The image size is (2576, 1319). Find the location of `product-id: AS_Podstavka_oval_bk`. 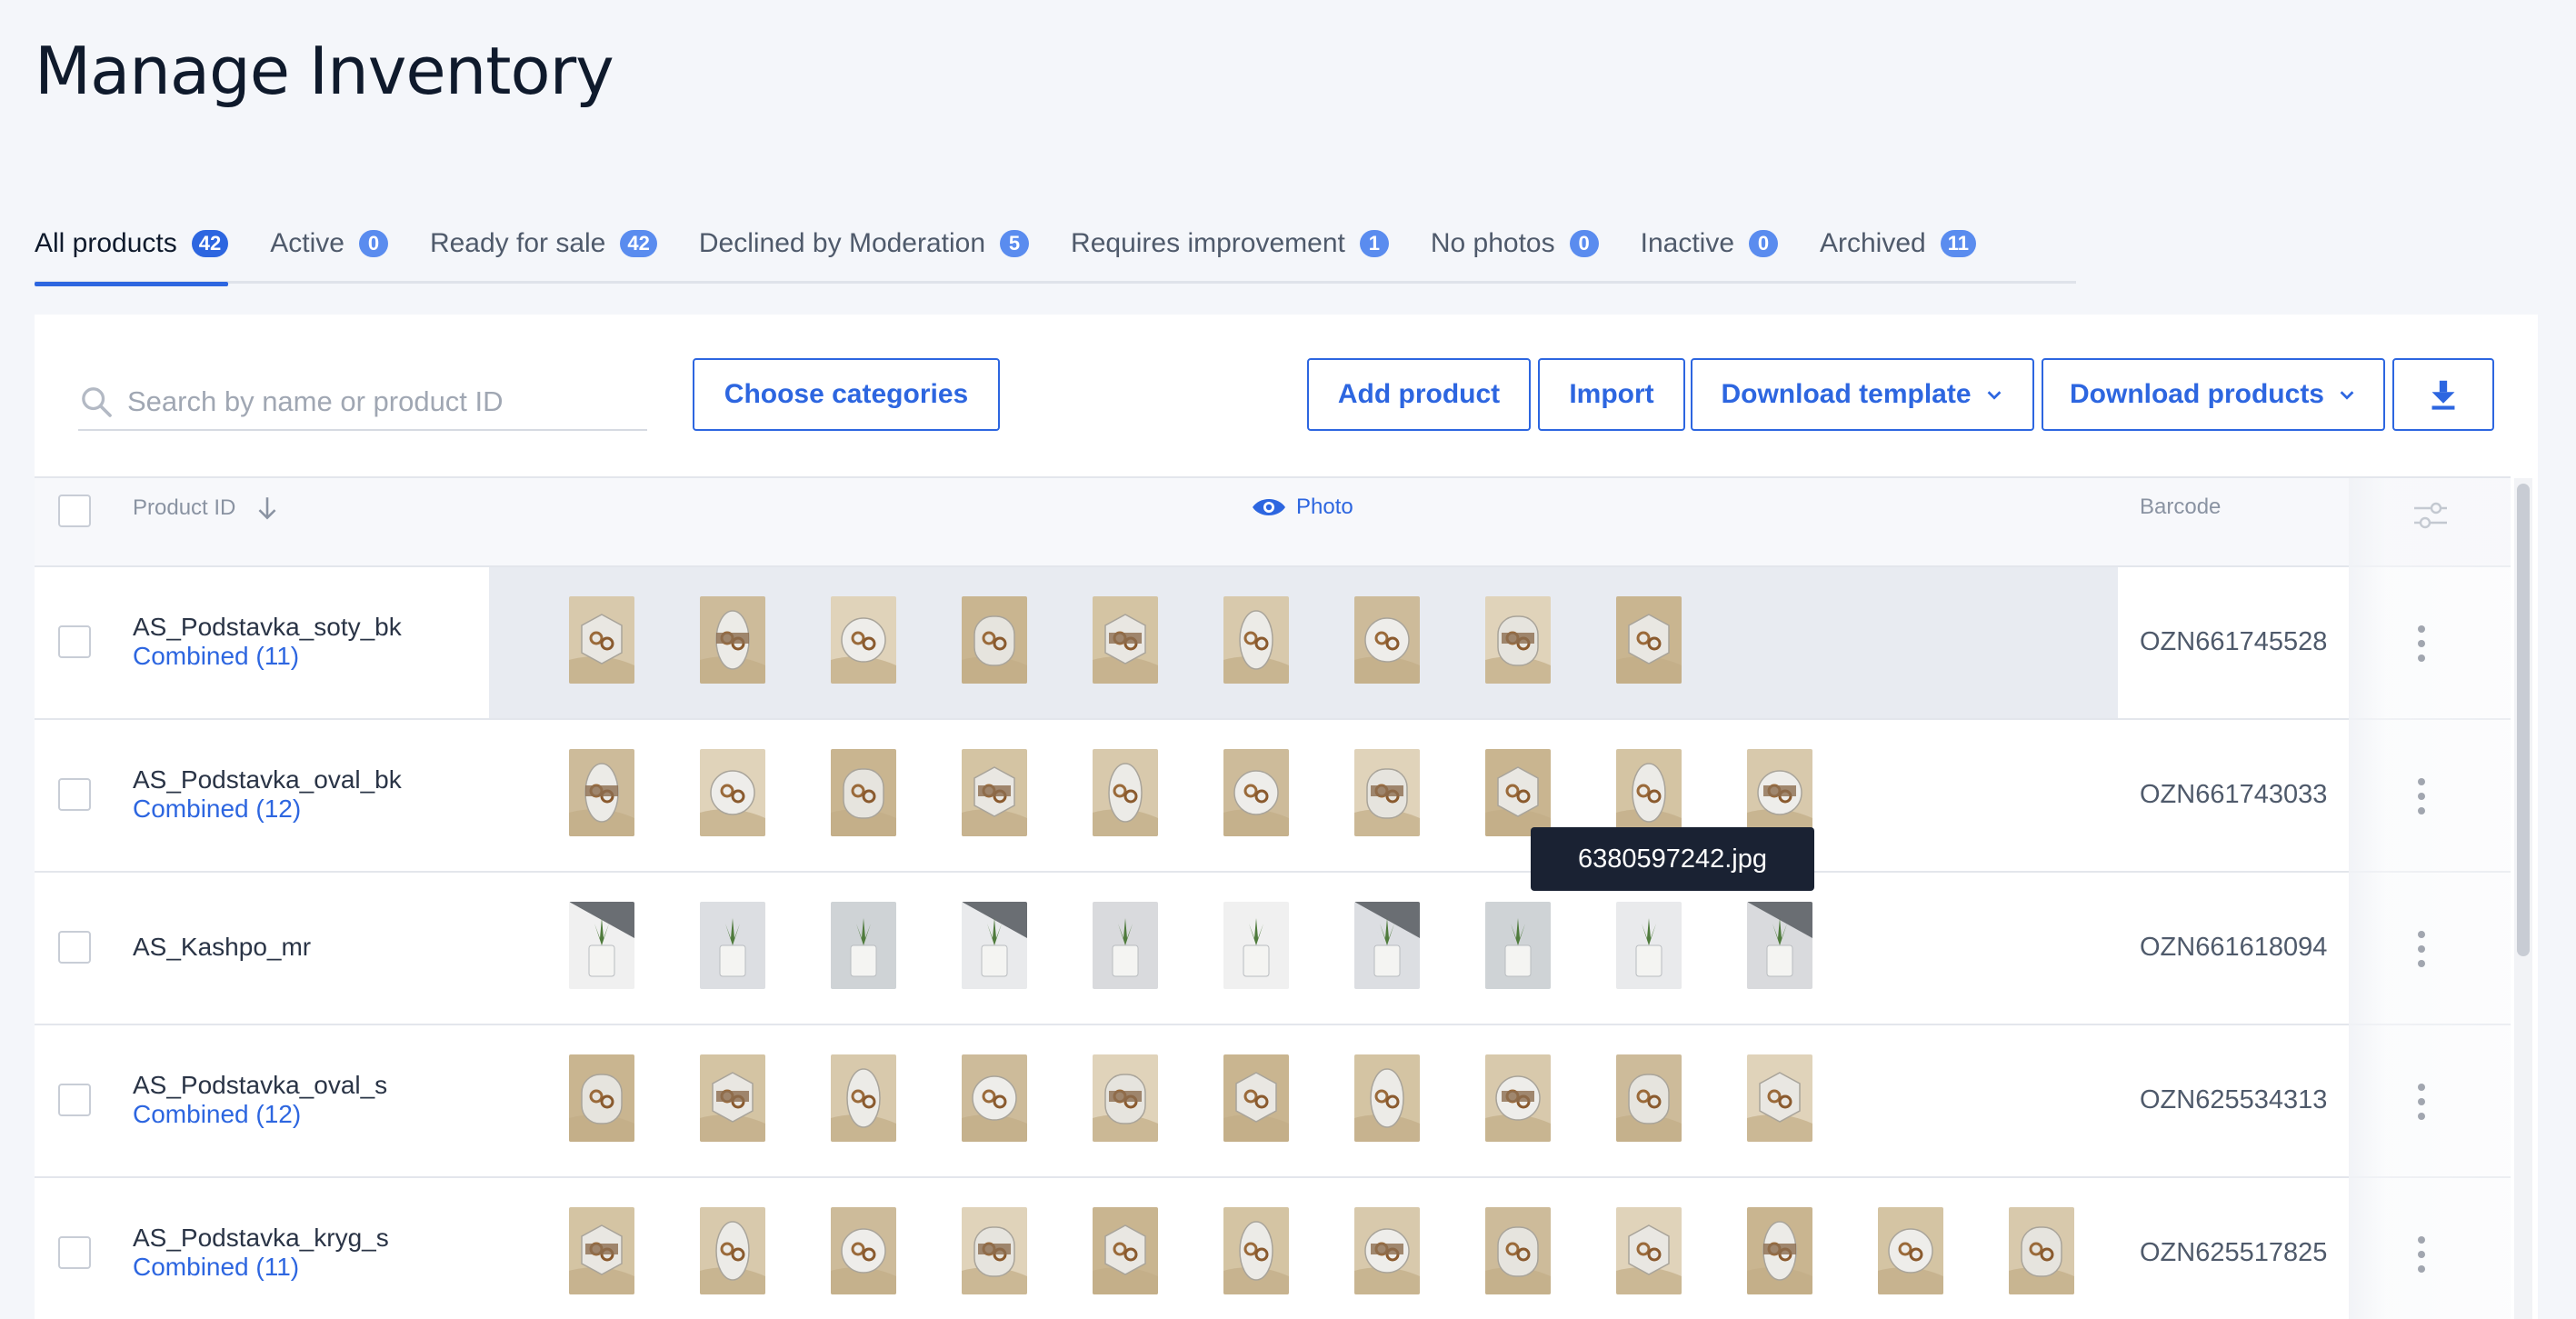

product-id: AS_Podstavka_oval_bk is located at coordinates (267, 779).